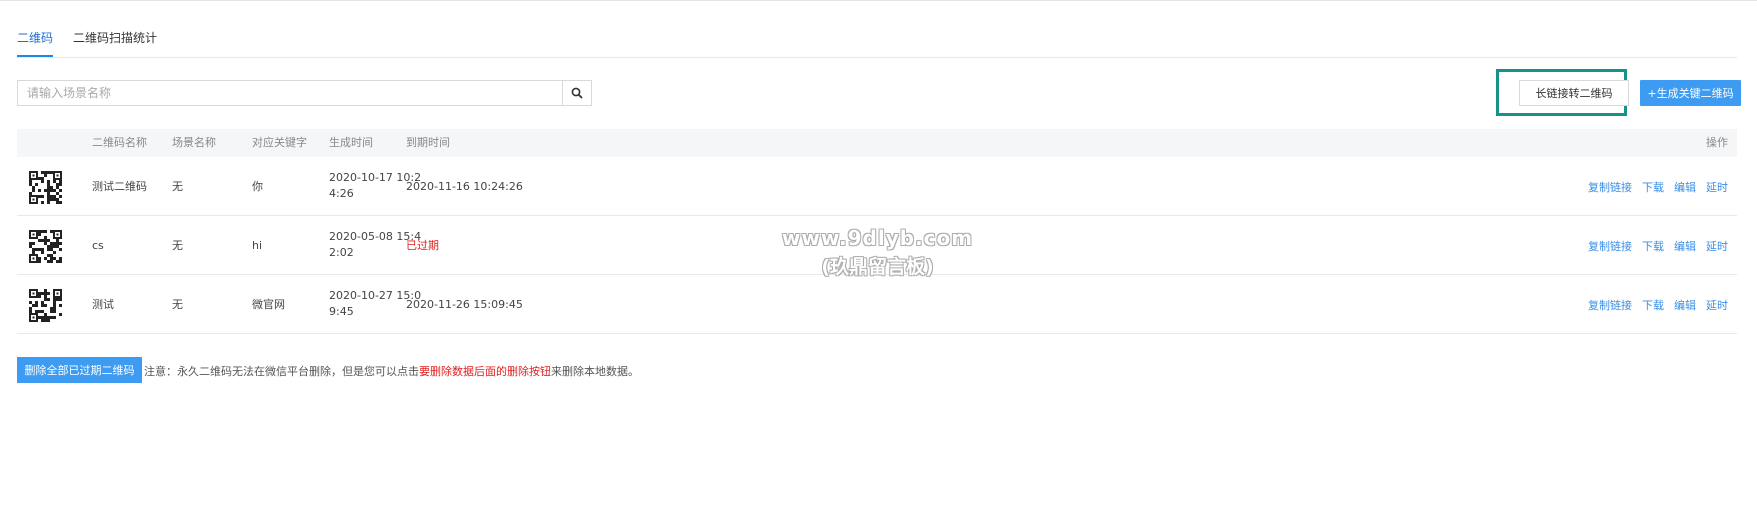 This screenshot has height=506, width=1757. Describe the element at coordinates (422, 245) in the screenshot. I see `row-expire-status: 已过期` at that location.